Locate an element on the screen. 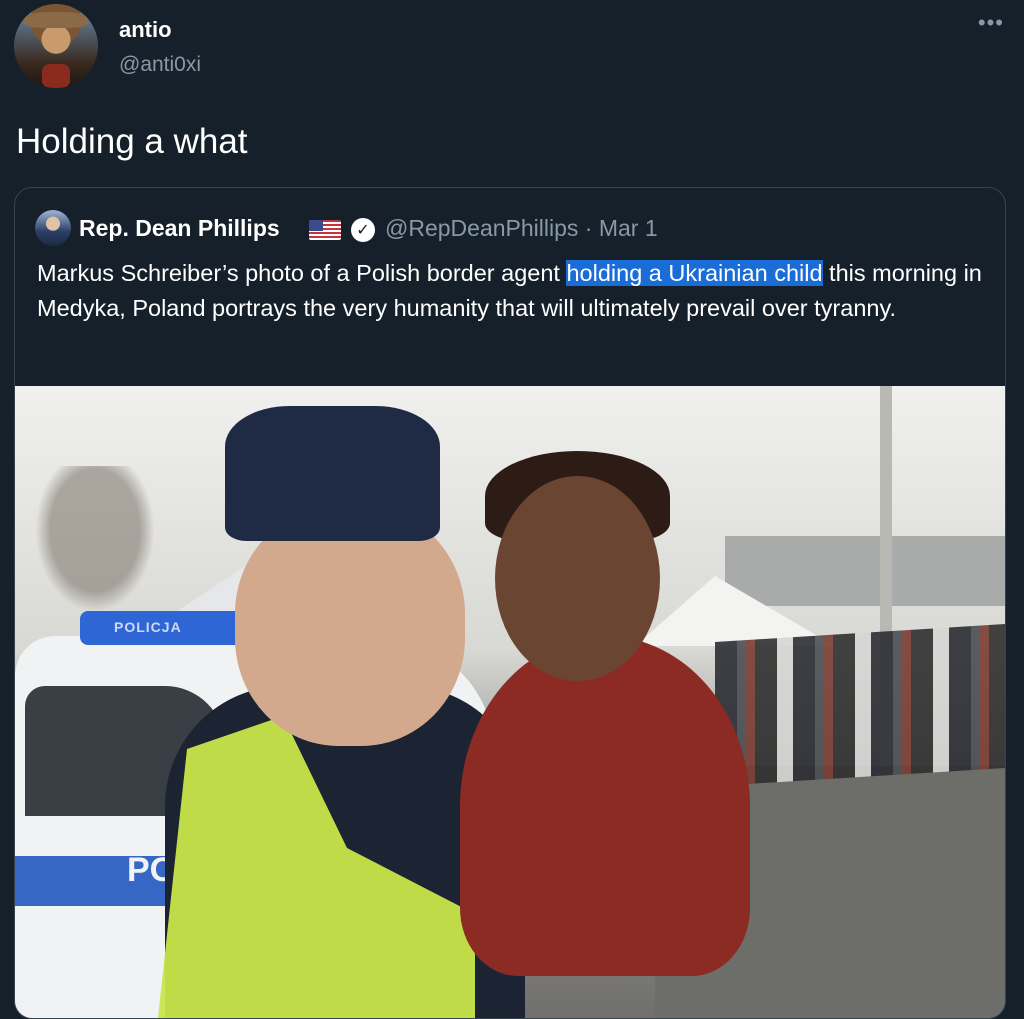 Image resolution: width=1024 pixels, height=1019 pixels. tweet-text: Holding a what is located at coordinates (132, 141).